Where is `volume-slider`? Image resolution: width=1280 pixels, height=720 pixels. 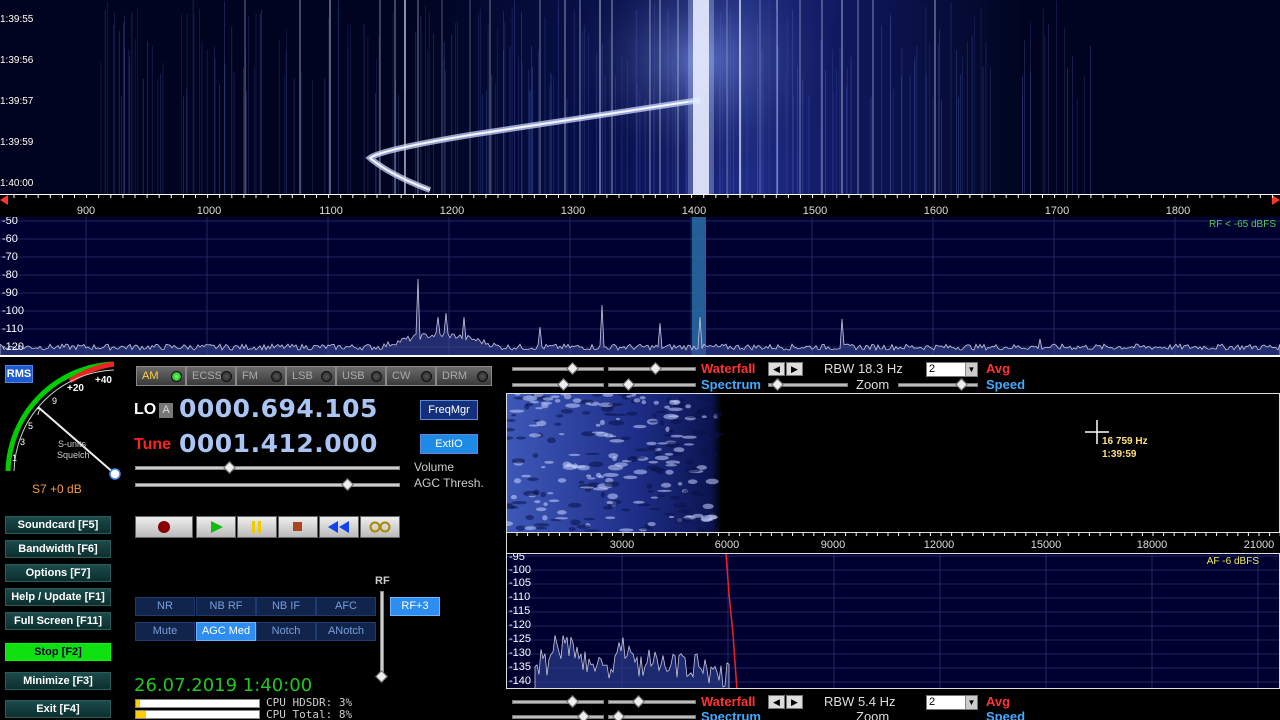
volume-slider is located at coordinates (267, 467).